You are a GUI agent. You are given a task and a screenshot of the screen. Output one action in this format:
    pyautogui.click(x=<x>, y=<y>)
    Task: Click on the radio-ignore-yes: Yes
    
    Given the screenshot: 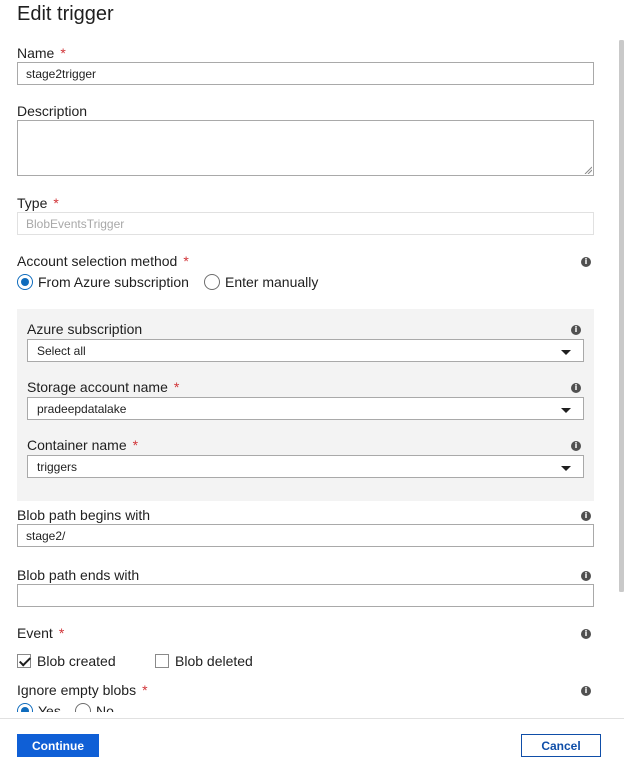 What is the action you would take?
    pyautogui.click(x=39, y=707)
    